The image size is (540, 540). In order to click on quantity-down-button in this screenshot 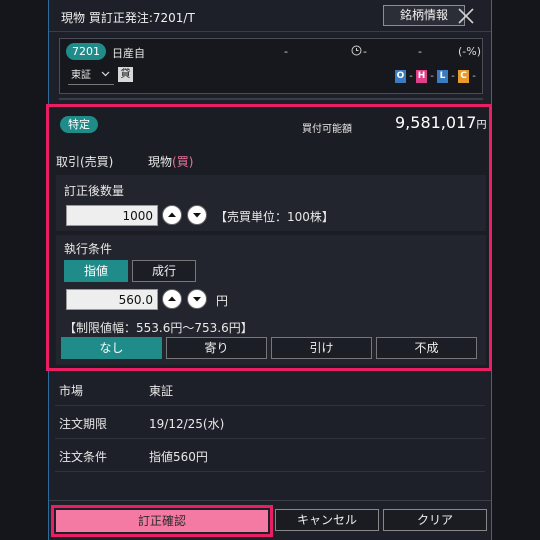, I will do `click(197, 215)`.